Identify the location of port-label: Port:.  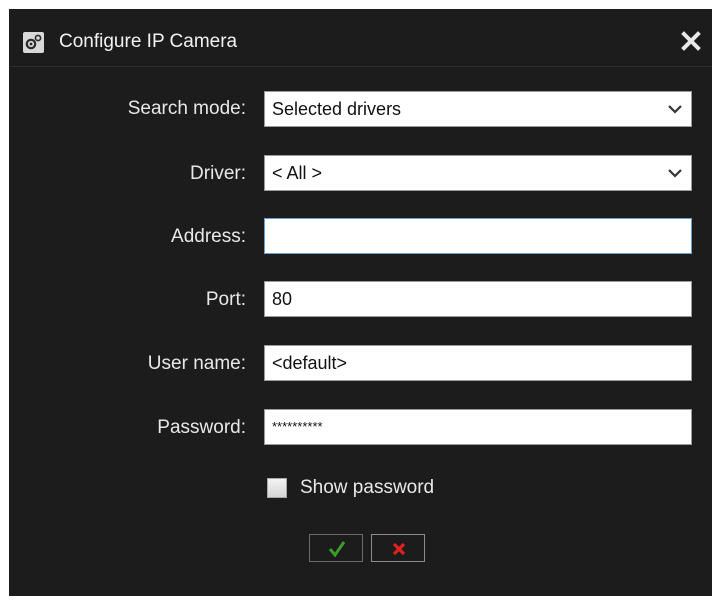
(225, 299).